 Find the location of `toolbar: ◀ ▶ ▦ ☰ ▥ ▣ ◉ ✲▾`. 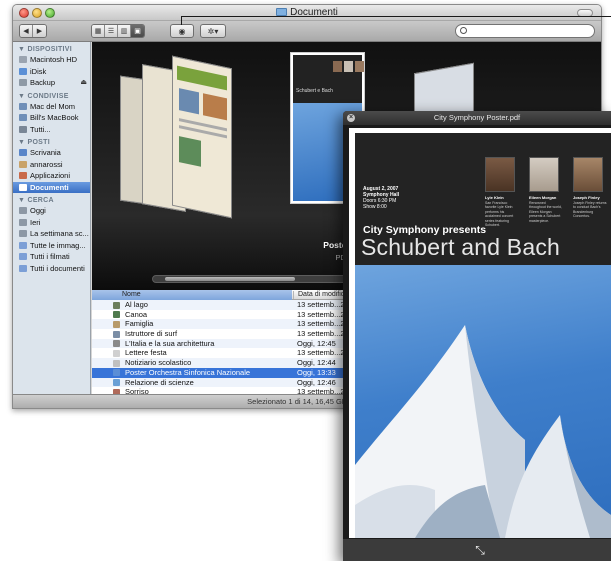

toolbar: ◀ ▶ ▦ ☰ ▥ ▣ ◉ ✲▾ is located at coordinates (307, 31).